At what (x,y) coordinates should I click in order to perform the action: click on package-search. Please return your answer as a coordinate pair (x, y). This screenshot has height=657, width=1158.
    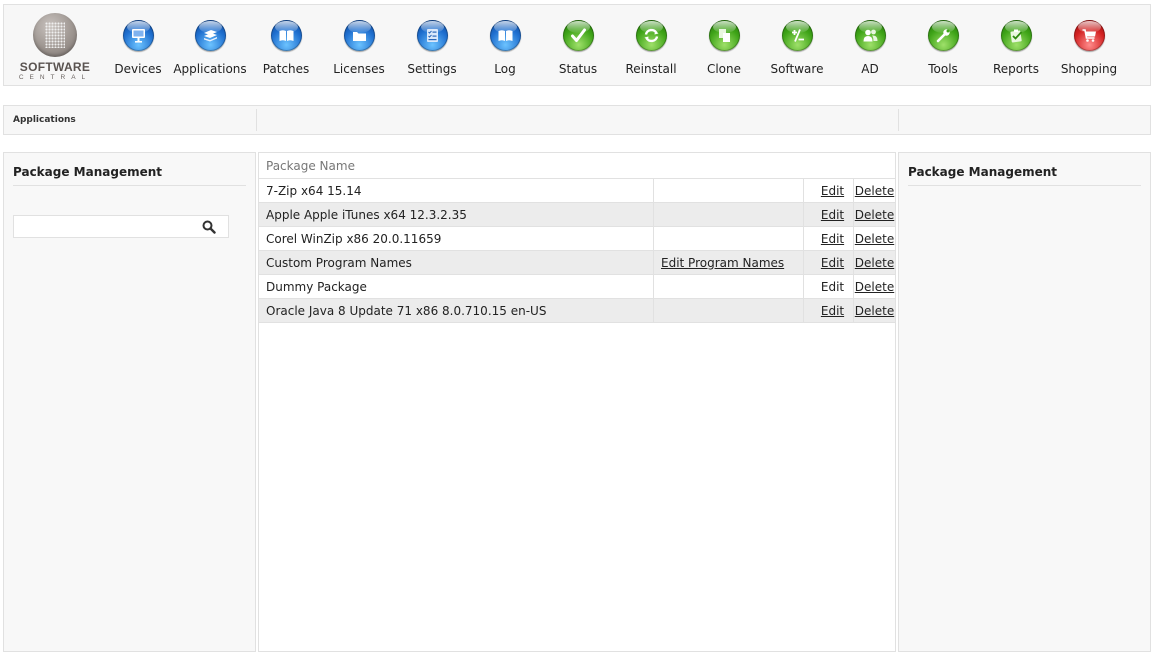
    Looking at the image, I should click on (121, 226).